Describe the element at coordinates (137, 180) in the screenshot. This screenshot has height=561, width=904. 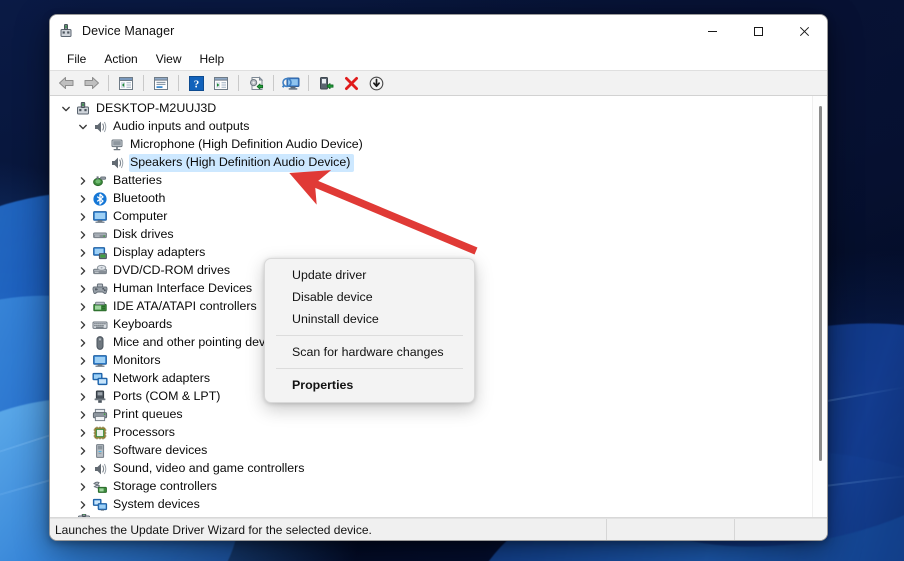
I see `tree-item-label: Batteries` at that location.